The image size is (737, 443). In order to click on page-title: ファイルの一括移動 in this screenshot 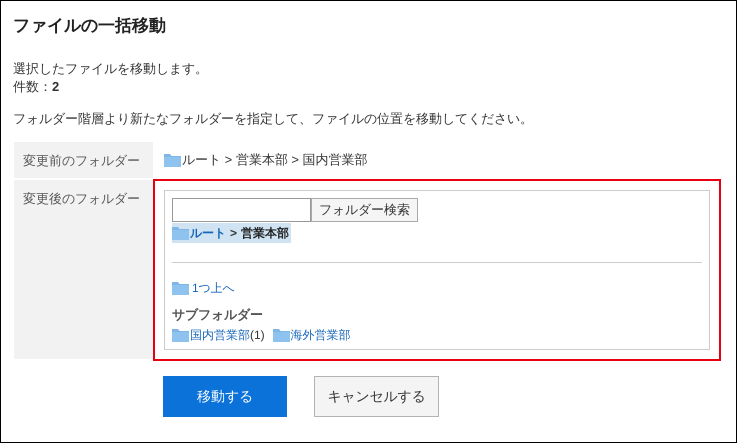, I will do `click(90, 26)`.